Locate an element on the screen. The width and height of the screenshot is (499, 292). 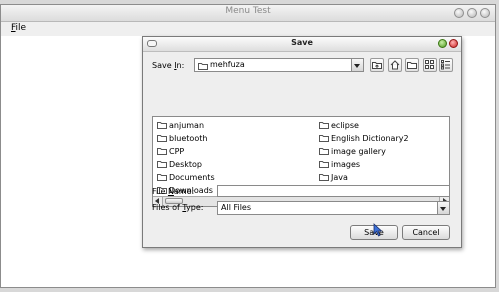
menu-file: File is located at coordinates (18, 28).